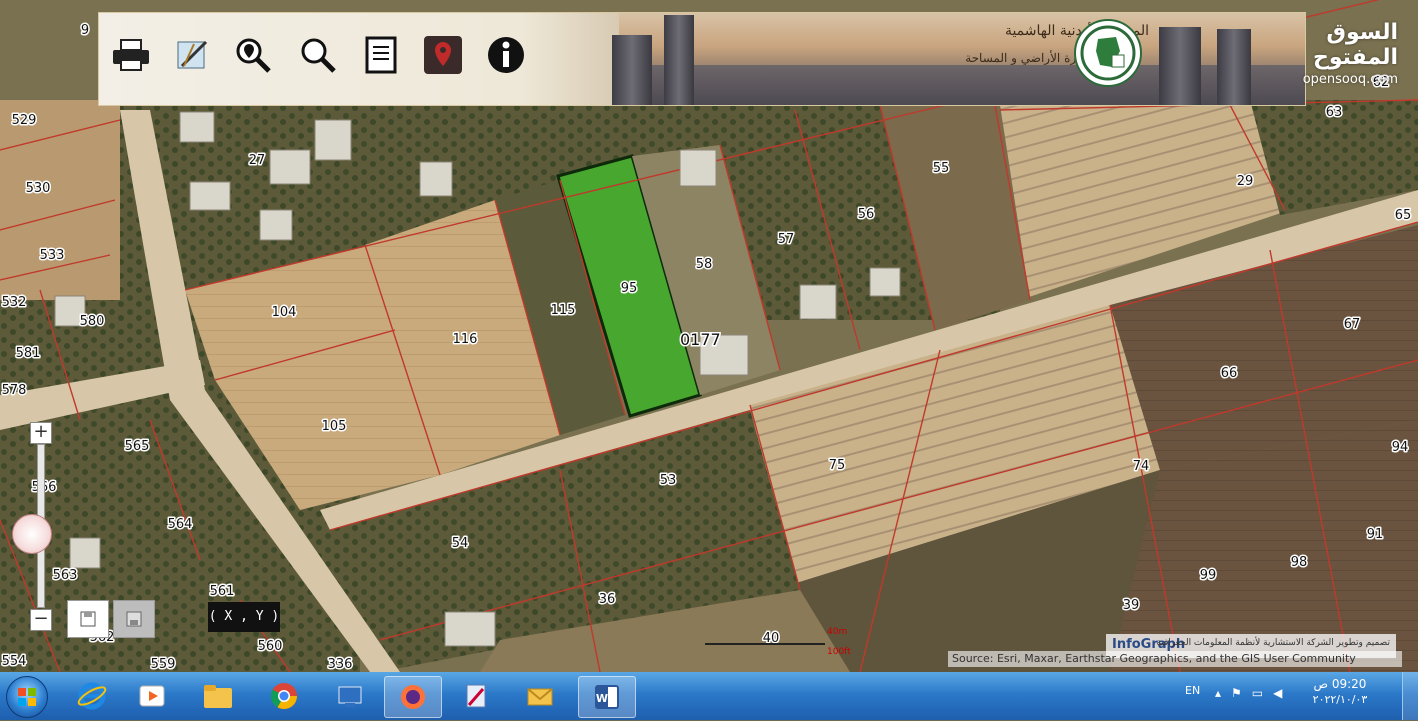 The height and width of the screenshot is (721, 1418). I want to click on taskbar-remote-desktop, so click(350, 696).